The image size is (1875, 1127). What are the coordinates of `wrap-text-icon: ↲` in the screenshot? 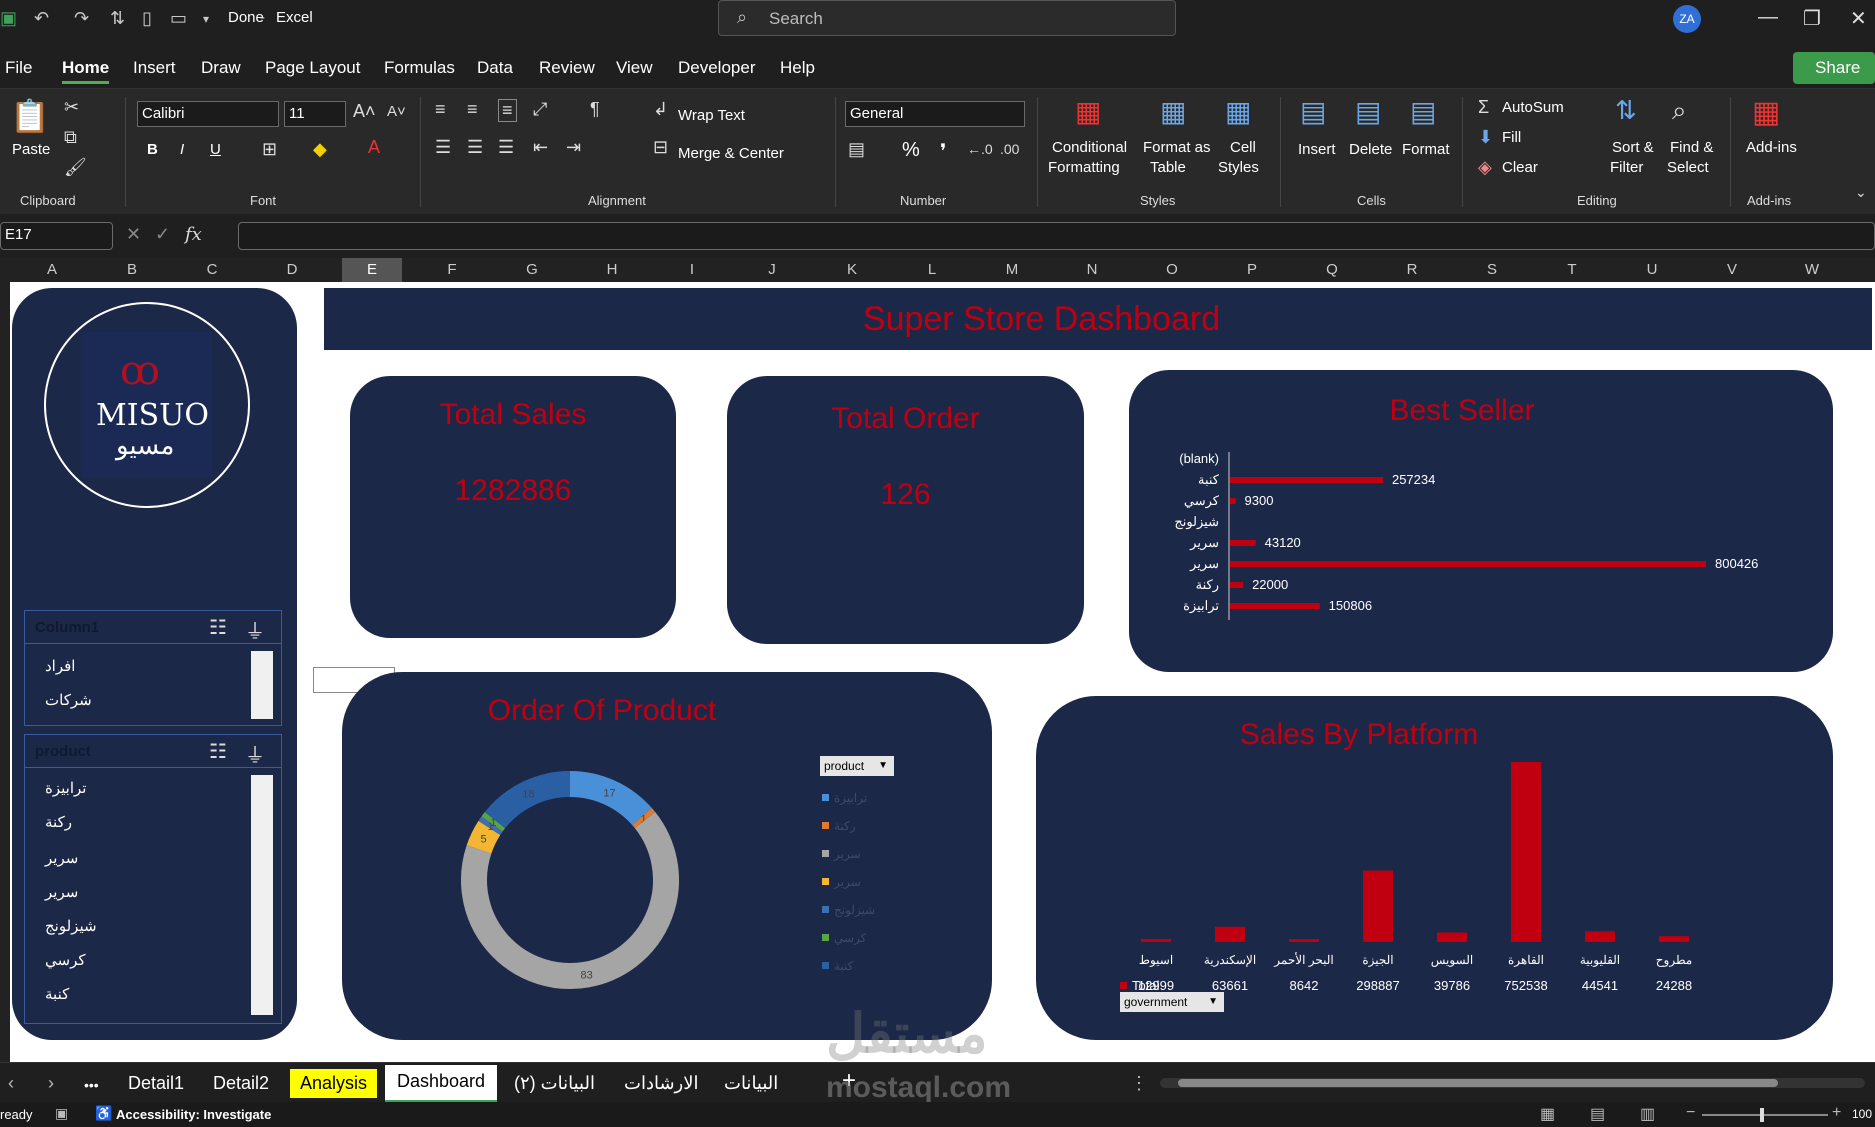 It's located at (660, 109).